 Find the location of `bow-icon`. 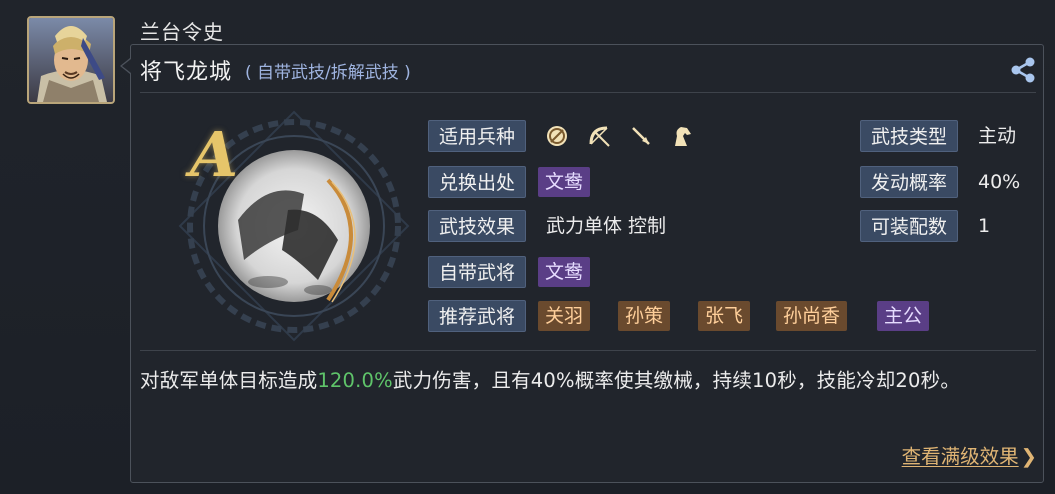

bow-icon is located at coordinates (599, 136).